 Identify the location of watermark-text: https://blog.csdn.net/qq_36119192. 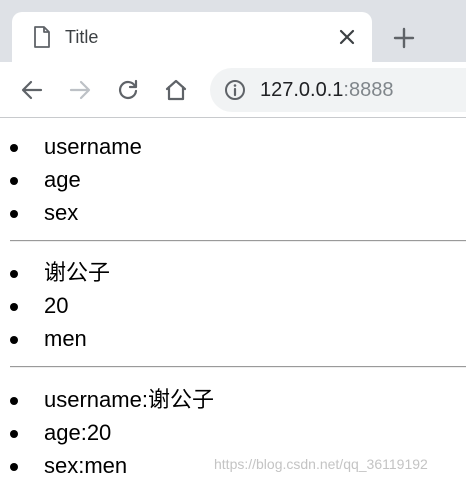
(321, 464).